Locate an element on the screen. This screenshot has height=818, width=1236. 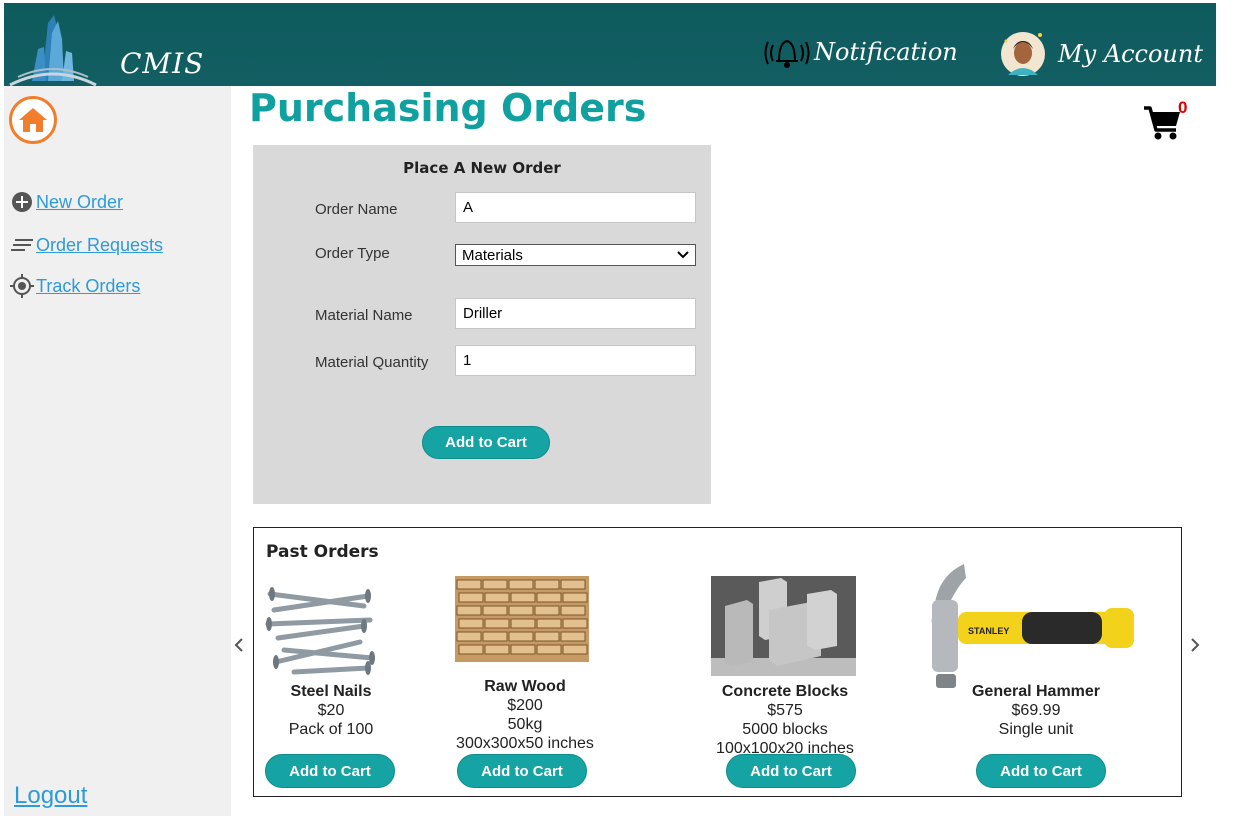
material-quantity-label: Material Quantity is located at coordinates (372, 362).